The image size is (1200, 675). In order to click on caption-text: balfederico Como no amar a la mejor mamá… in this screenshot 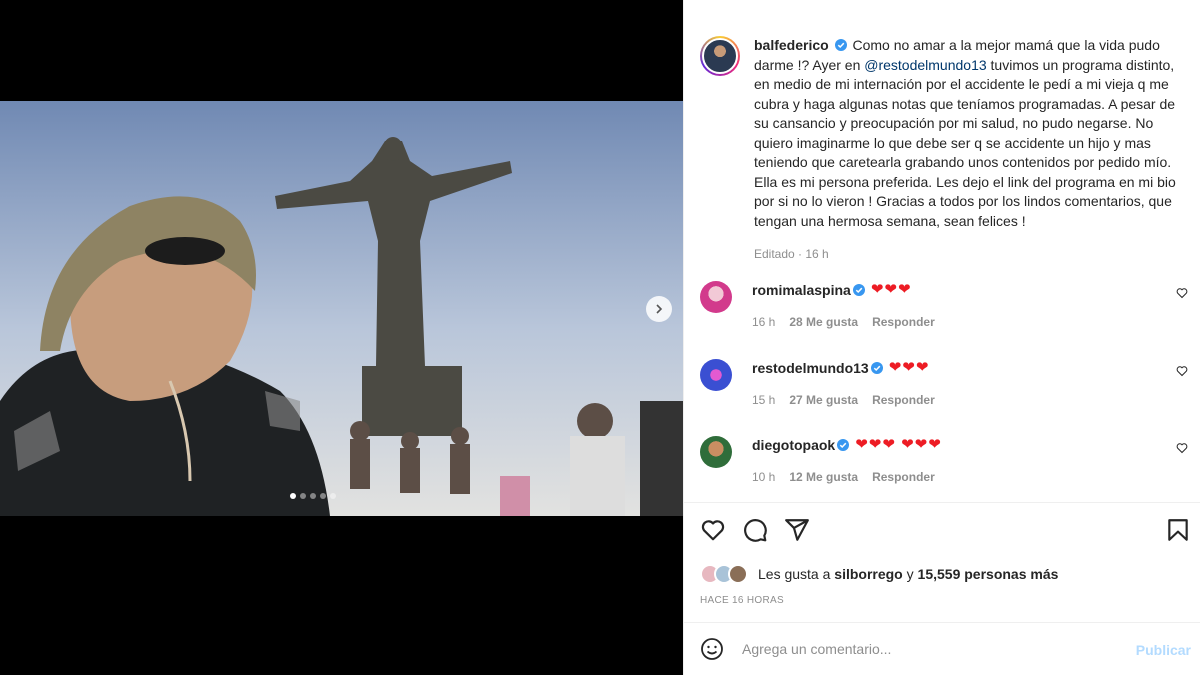, I will do `click(972, 133)`.